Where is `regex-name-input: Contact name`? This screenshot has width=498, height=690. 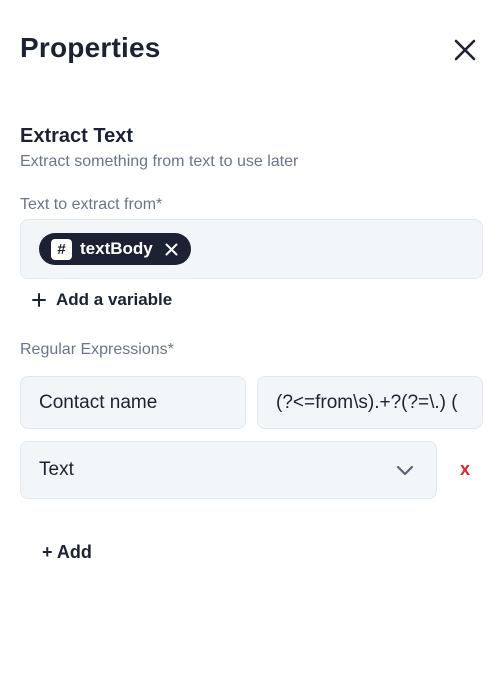
regex-name-input: Contact name is located at coordinates (133, 402).